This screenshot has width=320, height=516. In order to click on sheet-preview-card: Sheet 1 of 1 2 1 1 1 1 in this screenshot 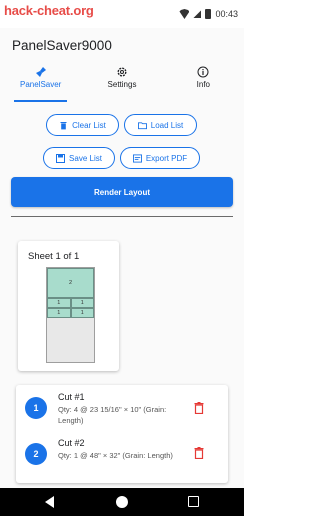, I will do `click(68, 306)`.